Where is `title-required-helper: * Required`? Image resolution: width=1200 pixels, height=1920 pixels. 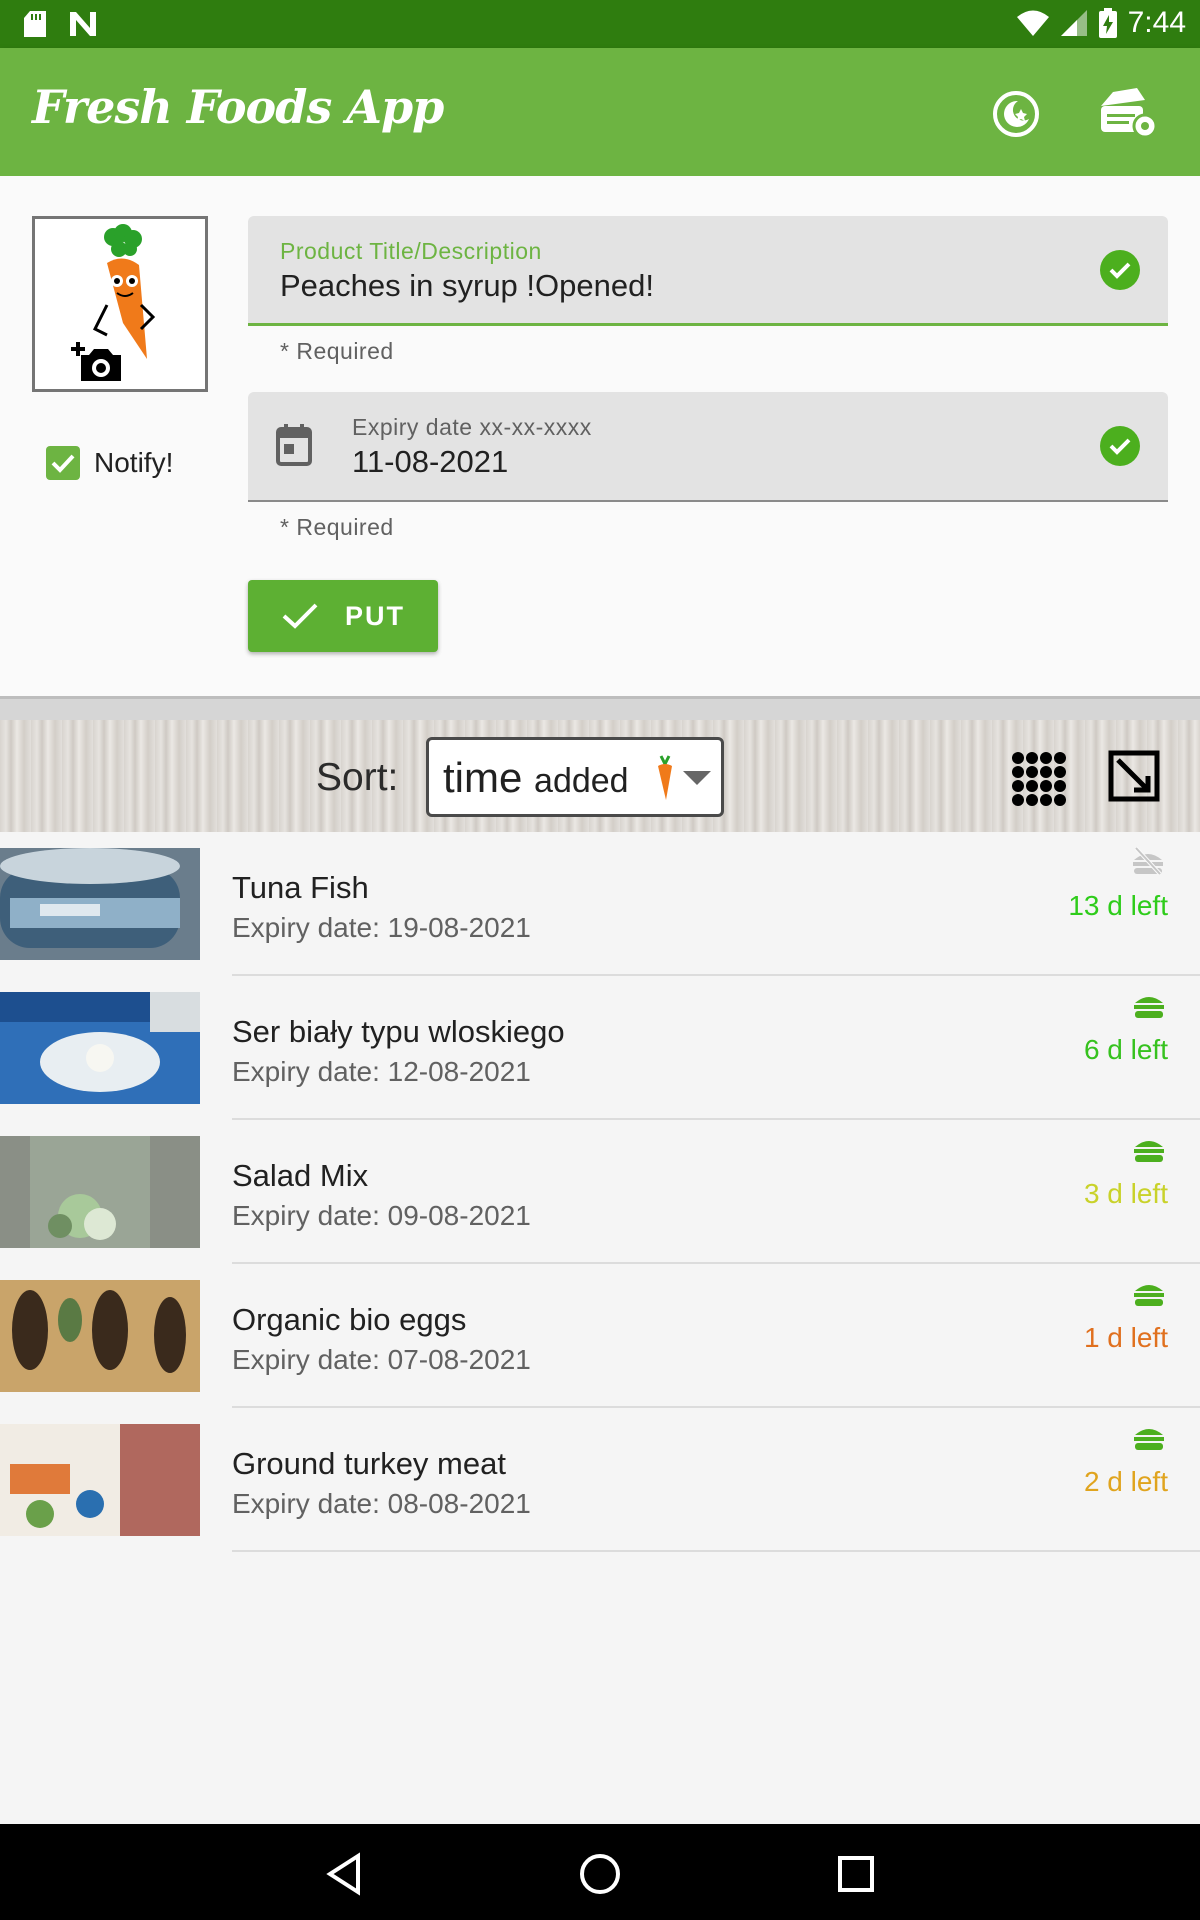 title-required-helper: * Required is located at coordinates (337, 351).